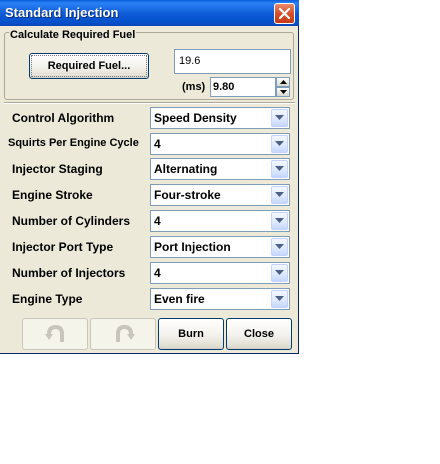 The image size is (440, 464). I want to click on injector-port-type-select: Port Injection, so click(220, 247).